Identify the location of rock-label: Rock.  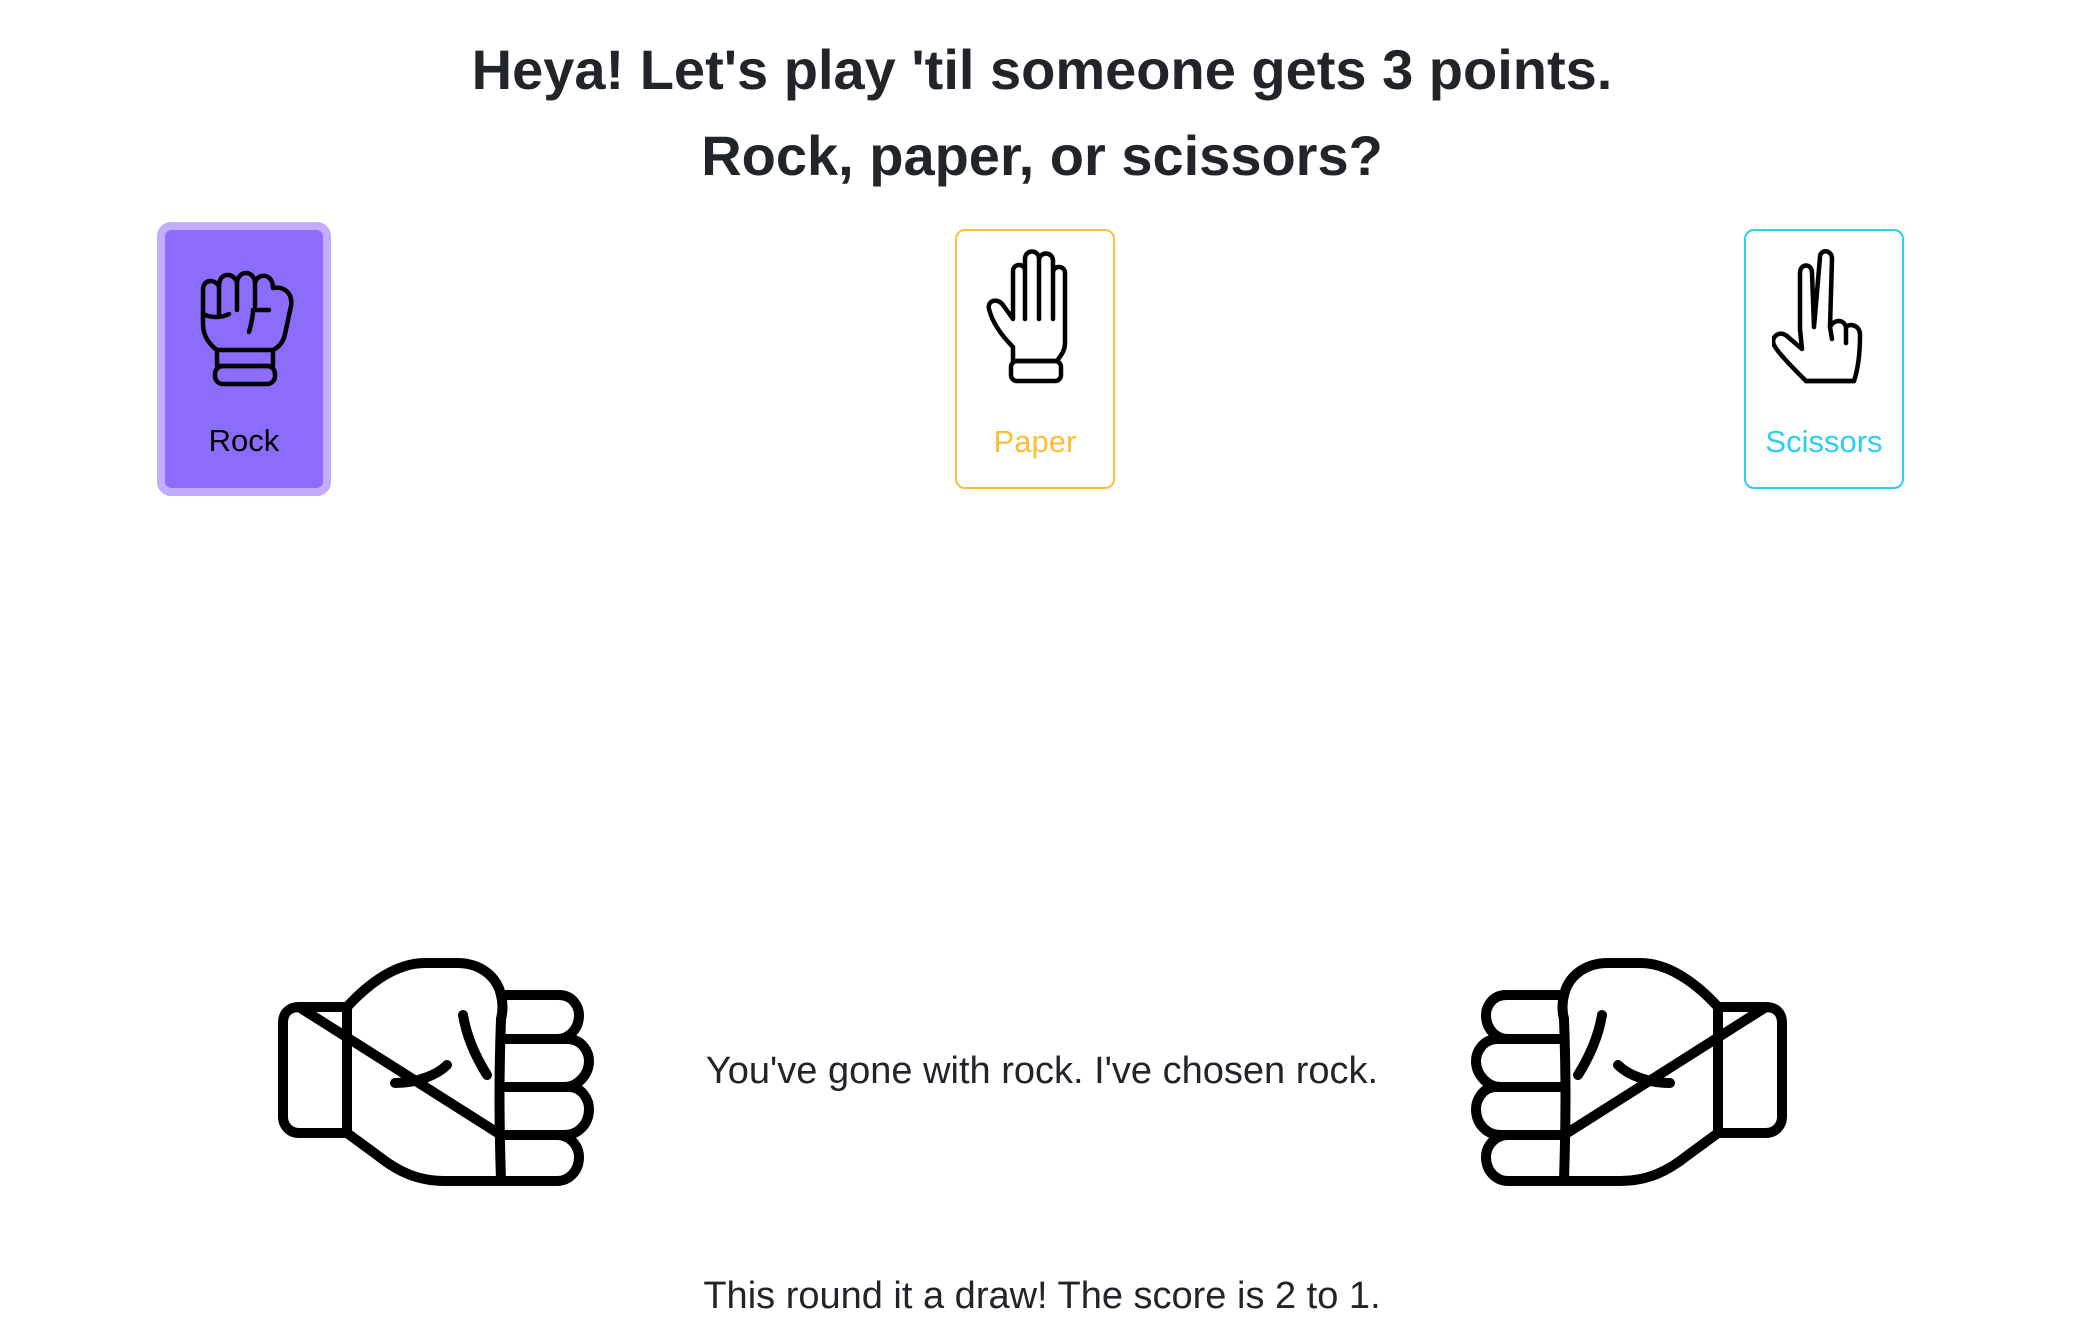
(244, 440).